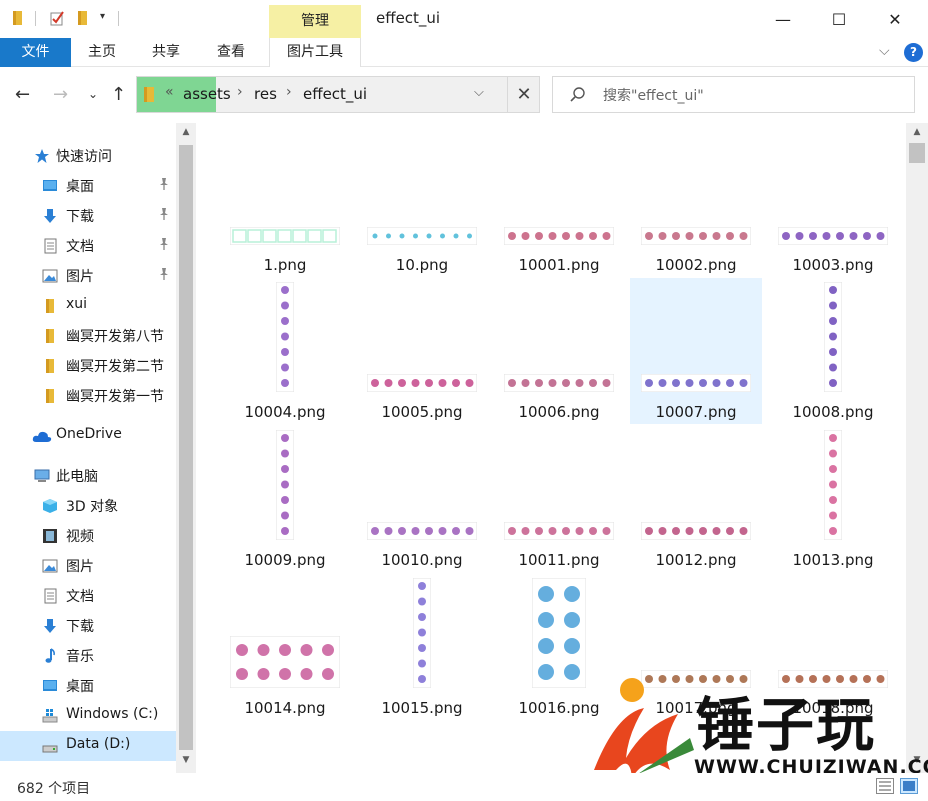 Image resolution: width=928 pixels, height=801 pixels. I want to click on sidebar-scrollbar: ▲ ▼, so click(186, 448).